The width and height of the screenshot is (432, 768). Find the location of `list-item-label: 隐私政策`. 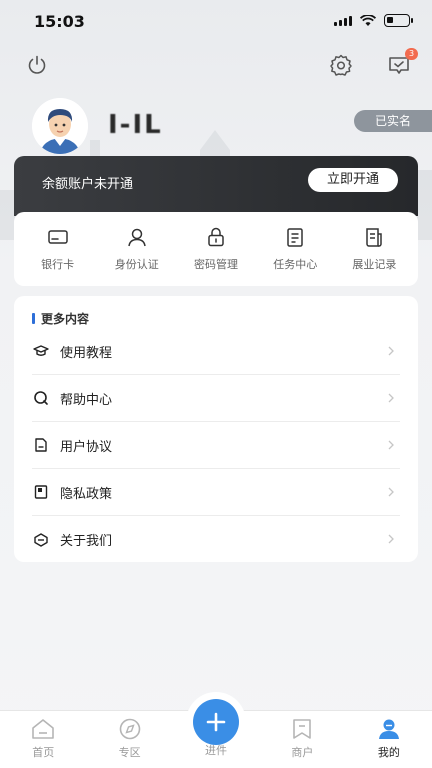

list-item-label: 隐私政策 is located at coordinates (86, 494).